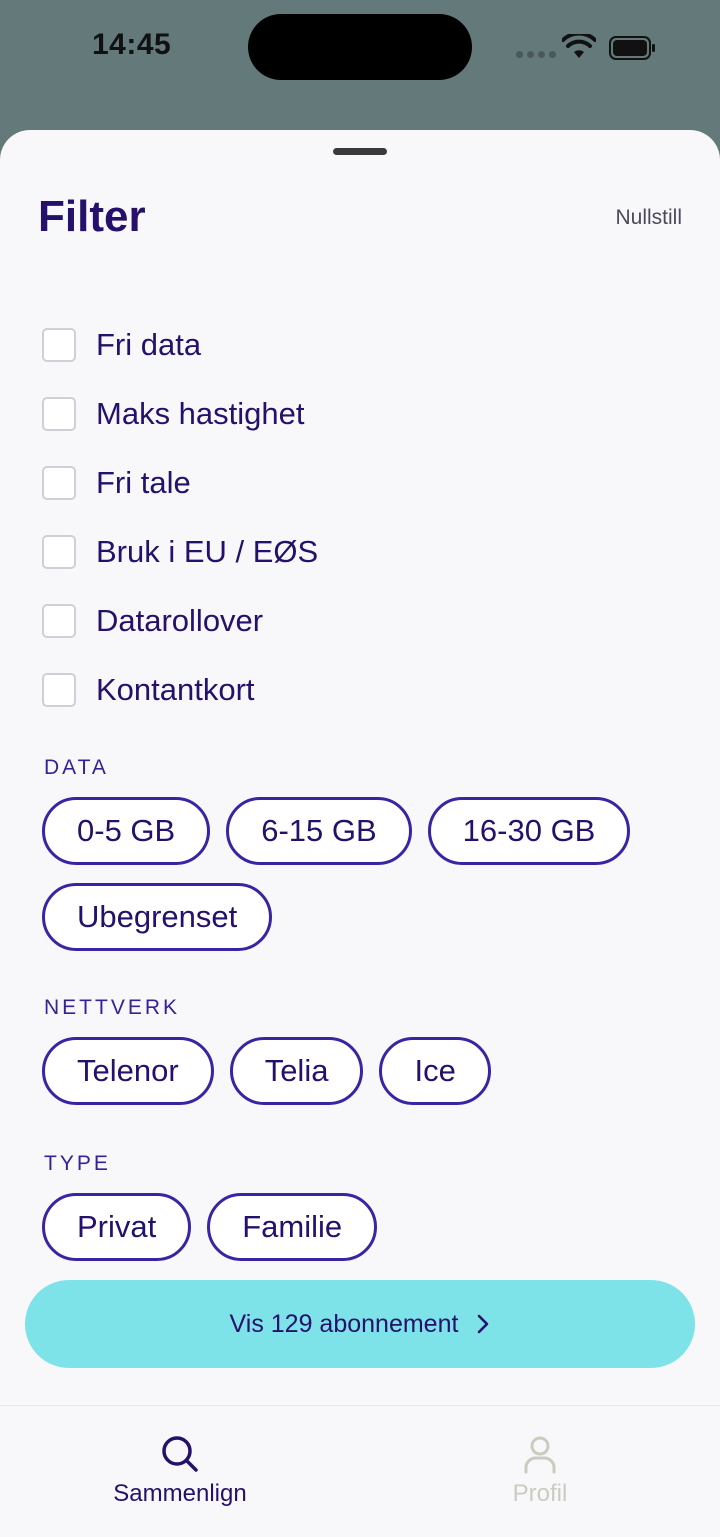 This screenshot has width=720, height=1537. What do you see at coordinates (579, 46) in the screenshot?
I see `wifi-icon` at bounding box center [579, 46].